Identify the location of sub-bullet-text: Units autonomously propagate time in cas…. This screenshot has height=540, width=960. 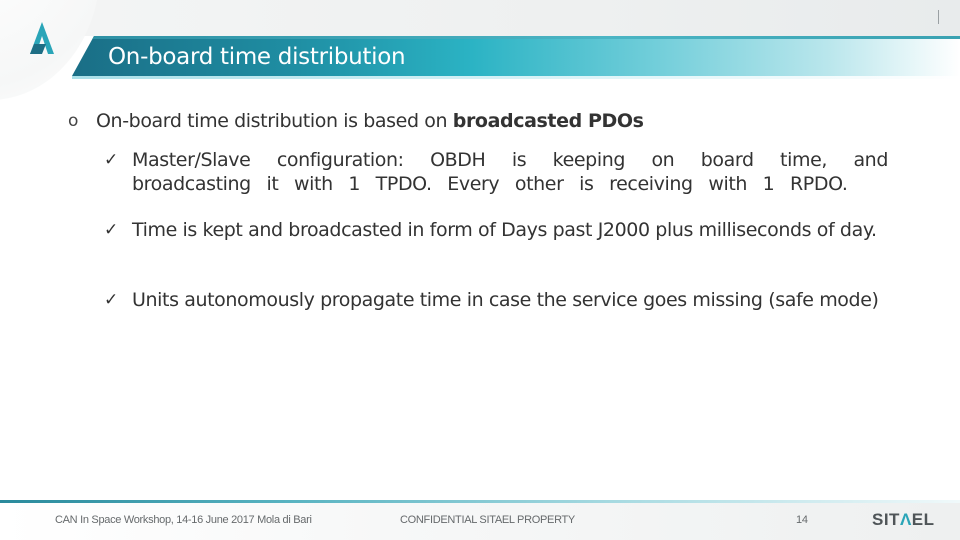
(505, 300).